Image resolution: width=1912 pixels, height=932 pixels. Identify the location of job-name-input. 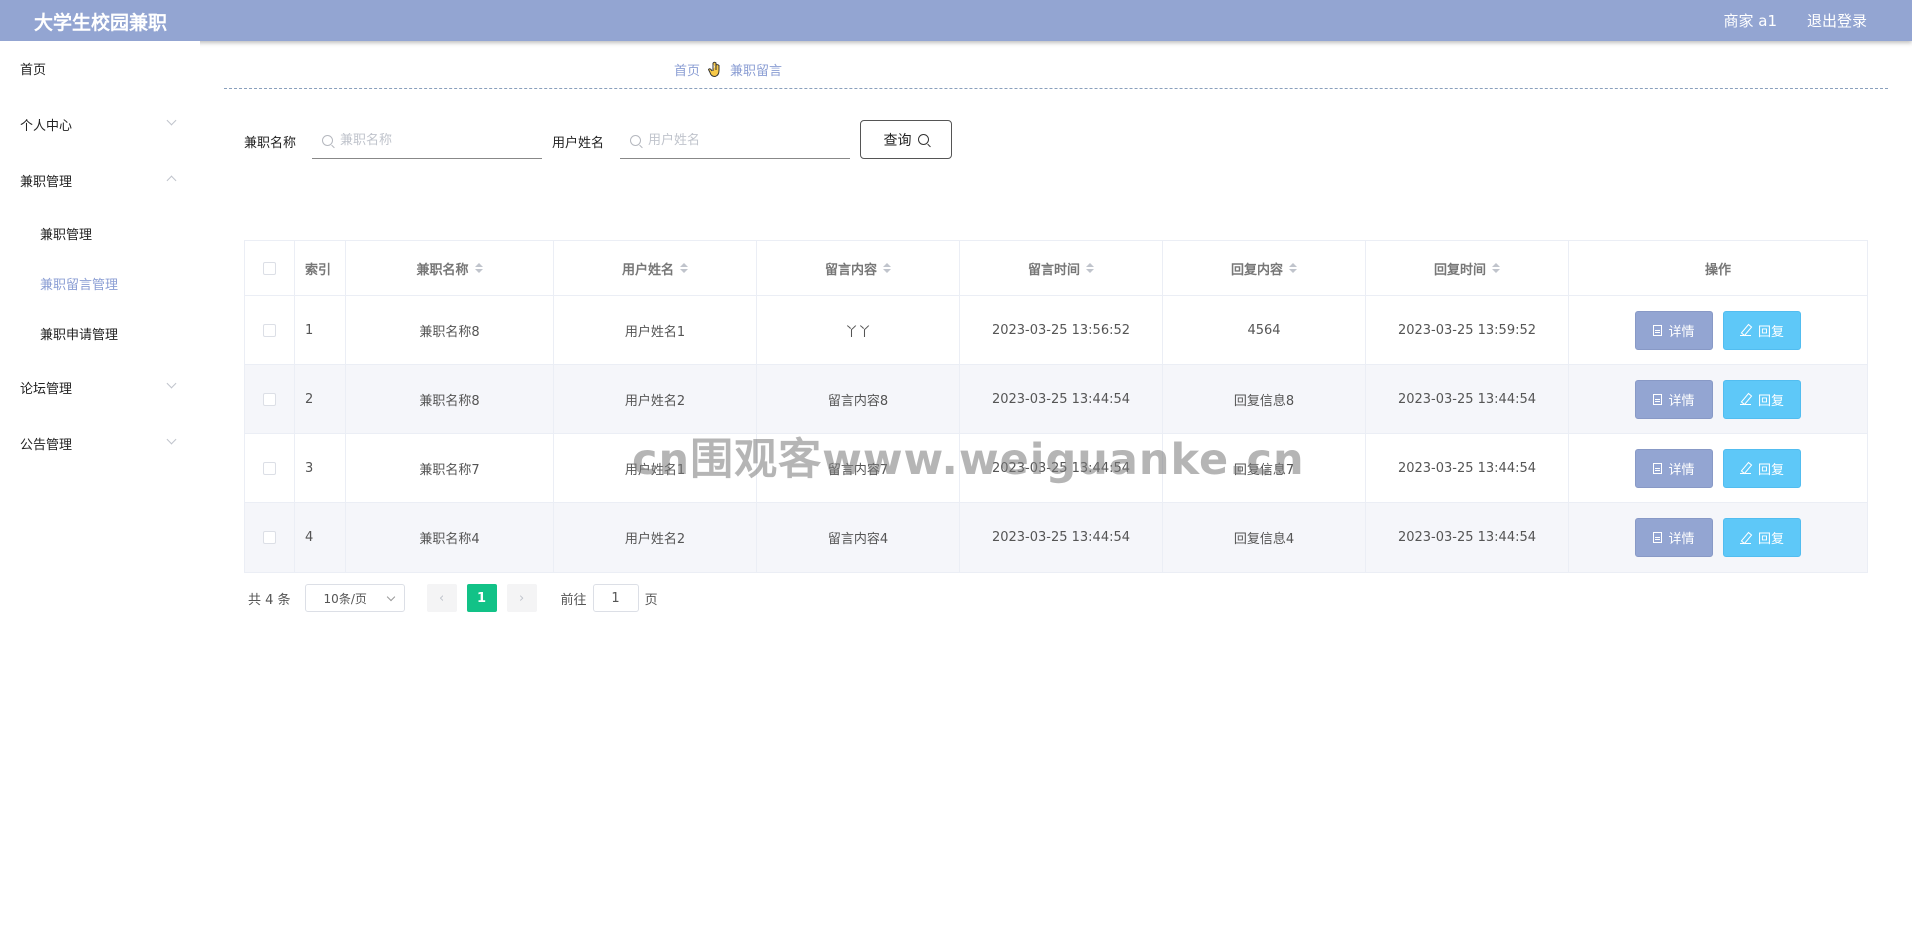
(430, 140).